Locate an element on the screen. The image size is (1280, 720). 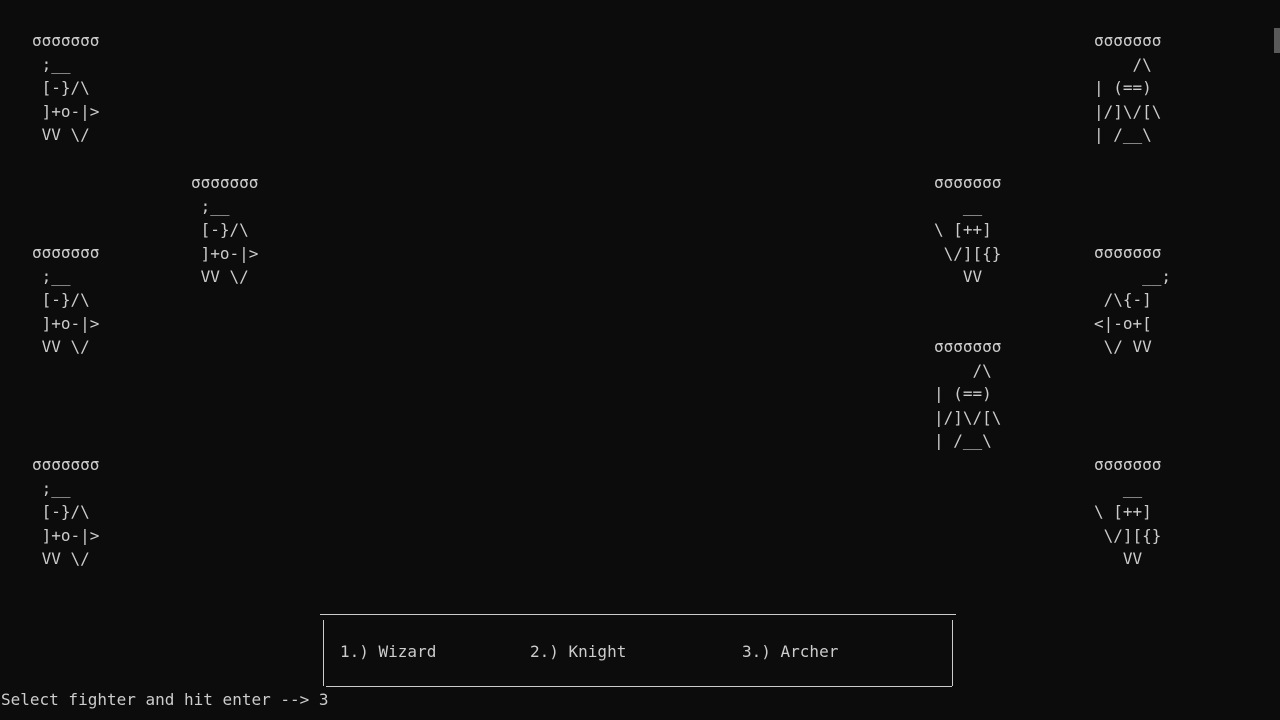
right-fighter-5: σσσσσσσ __ \ [++] \/][{} VV is located at coordinates (1127, 512).